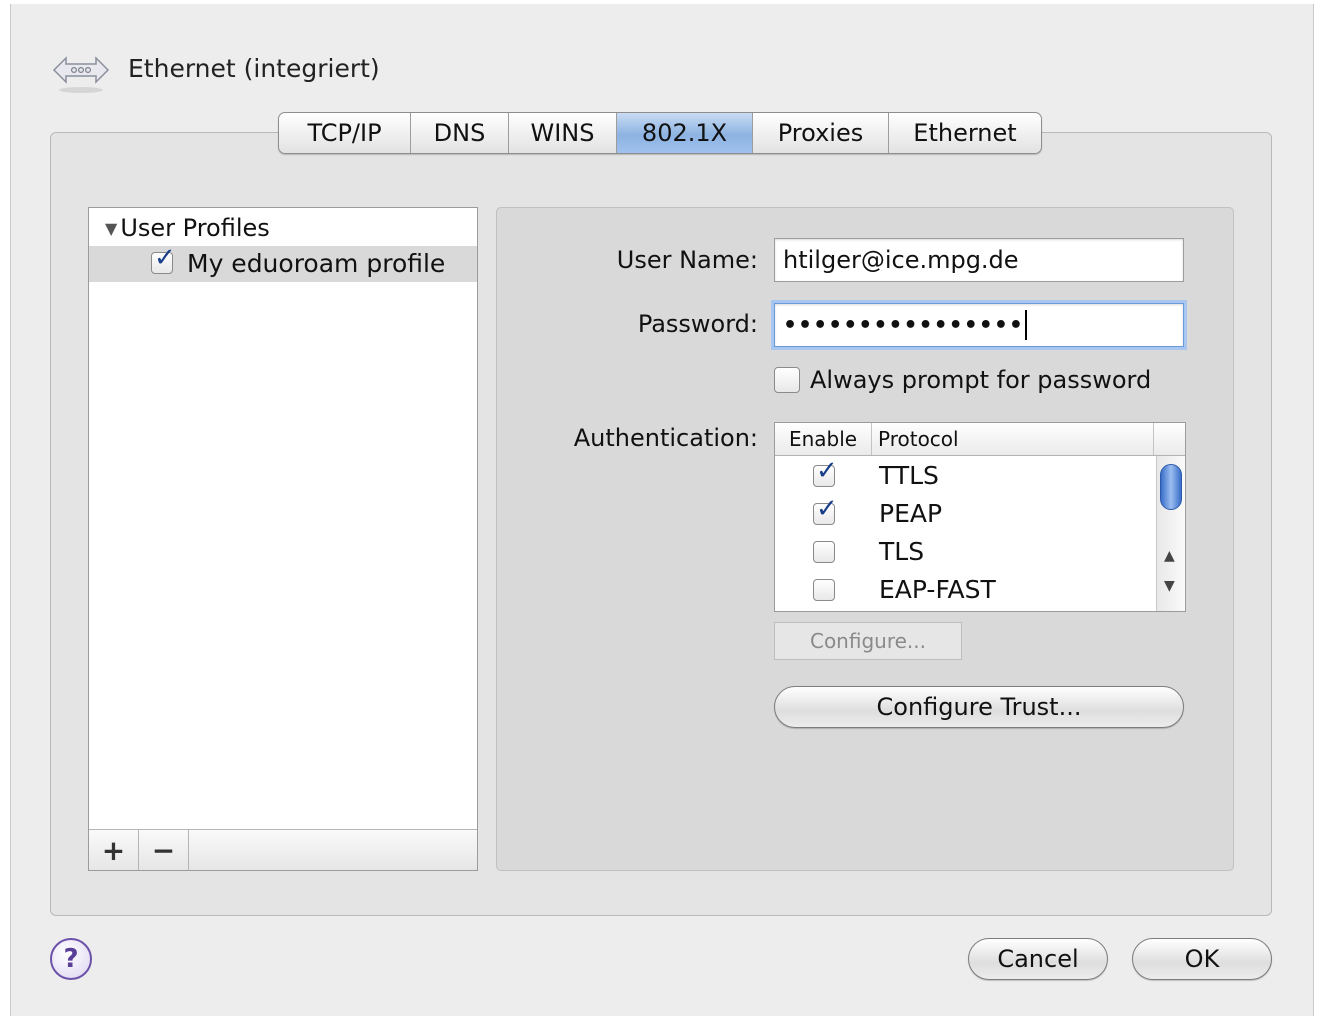 The image size is (1320, 1018). What do you see at coordinates (903, 325) in the screenshot?
I see `password-value: ••••••••••••••••` at bounding box center [903, 325].